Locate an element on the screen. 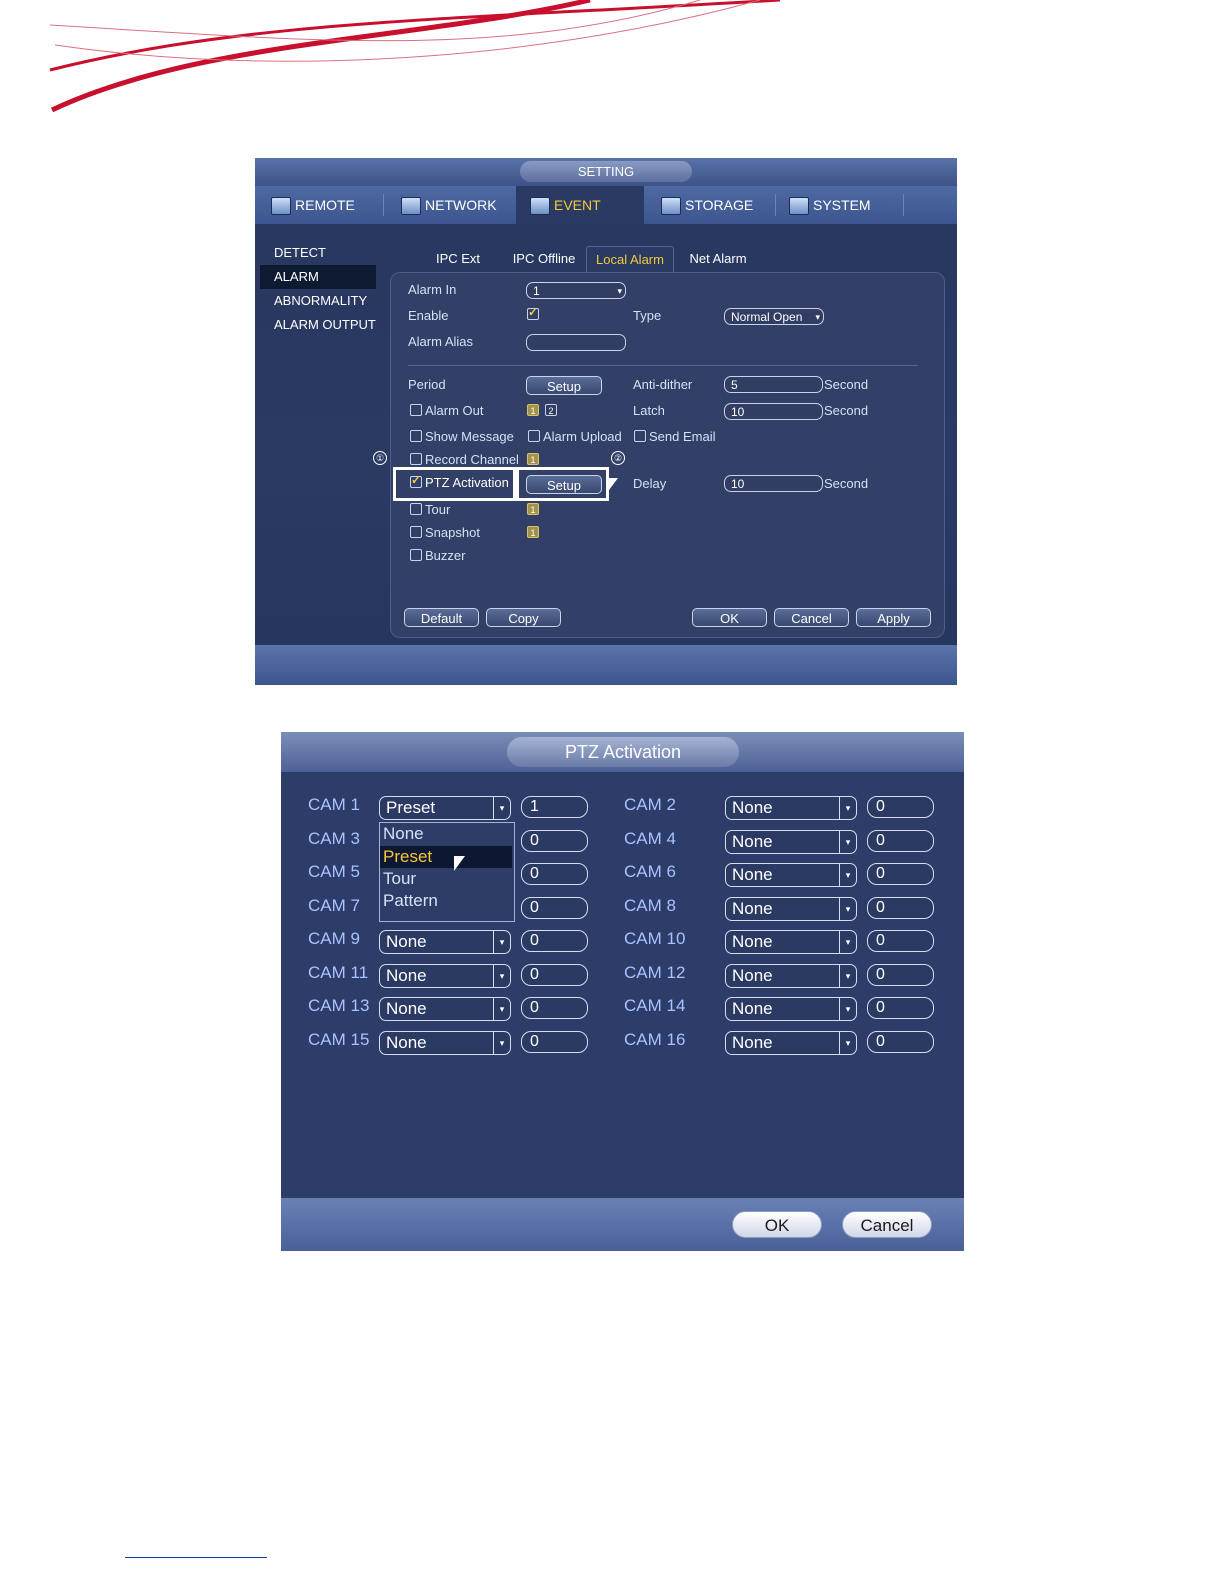 The image size is (1224, 1584). record-channel-label: Record Channel is located at coordinates (472, 459).